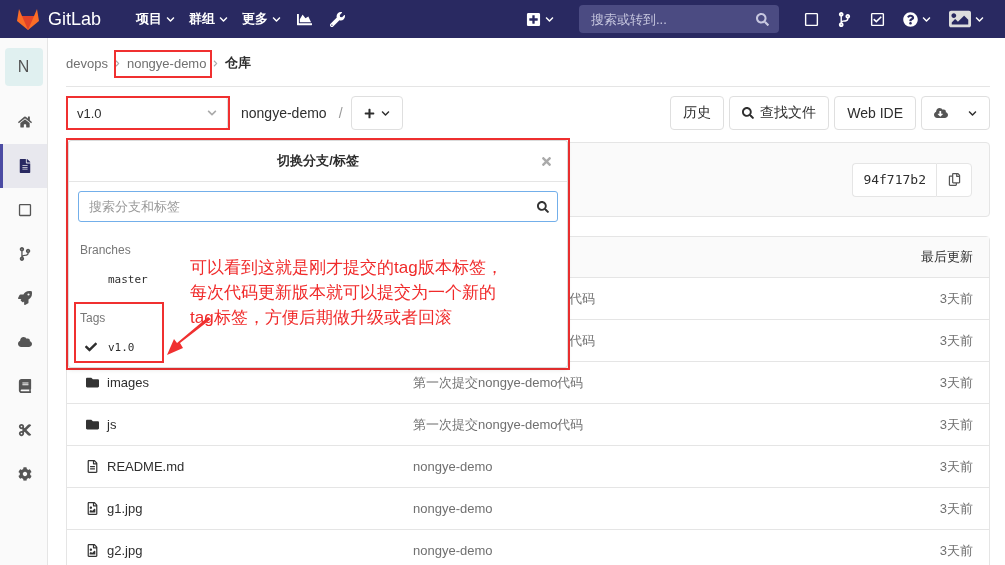 Image resolution: width=1005 pixels, height=565 pixels. I want to click on copy-button, so click(954, 179).